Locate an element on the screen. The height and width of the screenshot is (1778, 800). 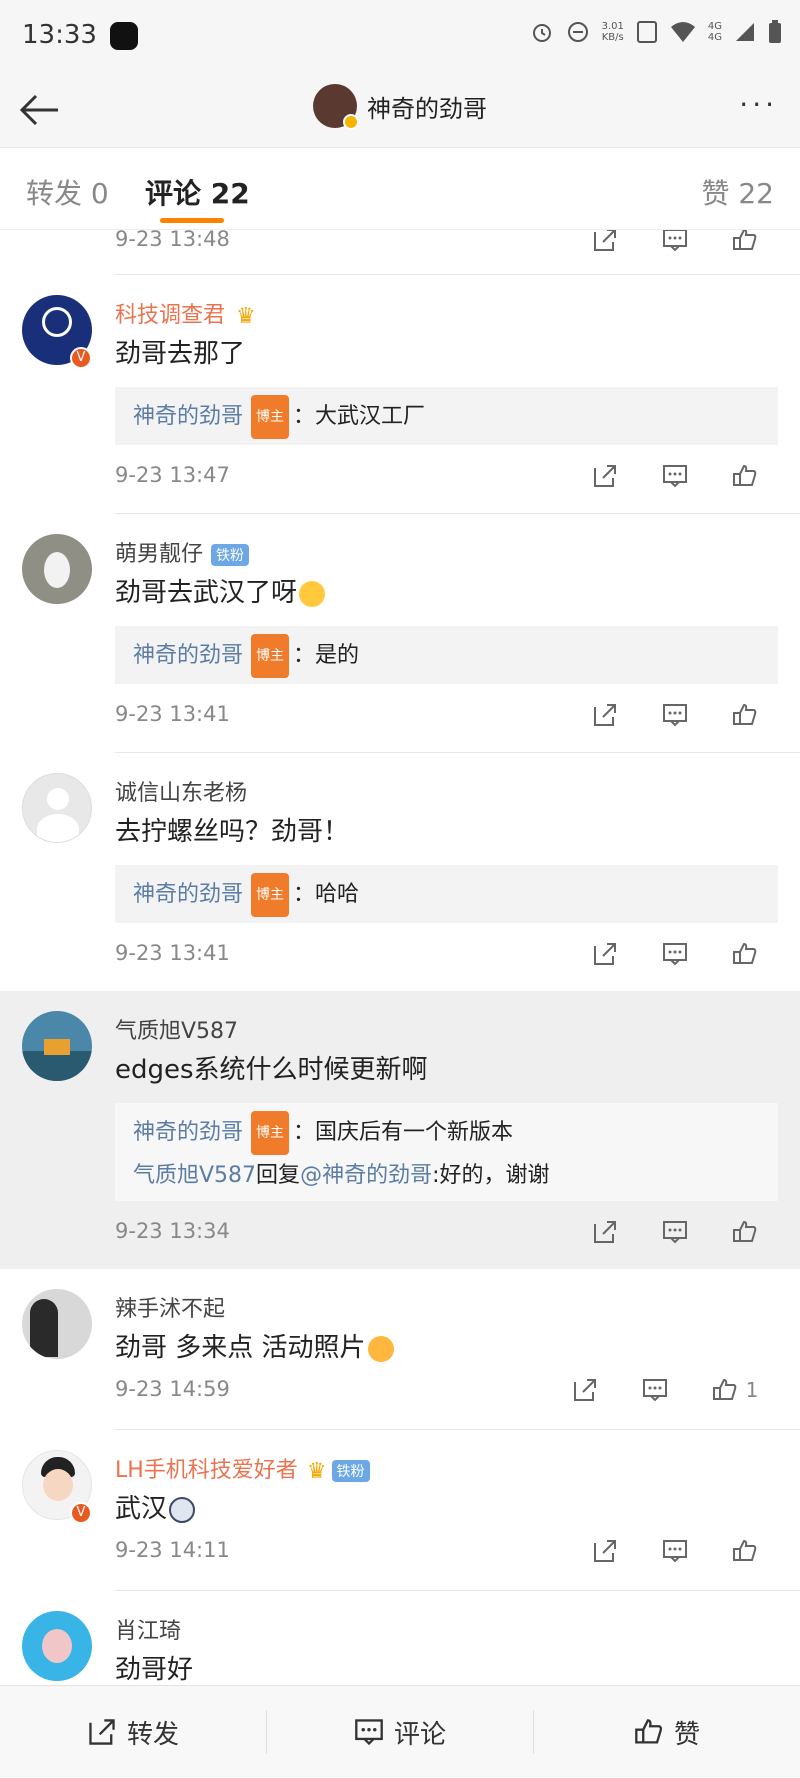
commenter-name: LH手机科技爱好者 ♛ 铁粉 is located at coordinates (242, 1468).